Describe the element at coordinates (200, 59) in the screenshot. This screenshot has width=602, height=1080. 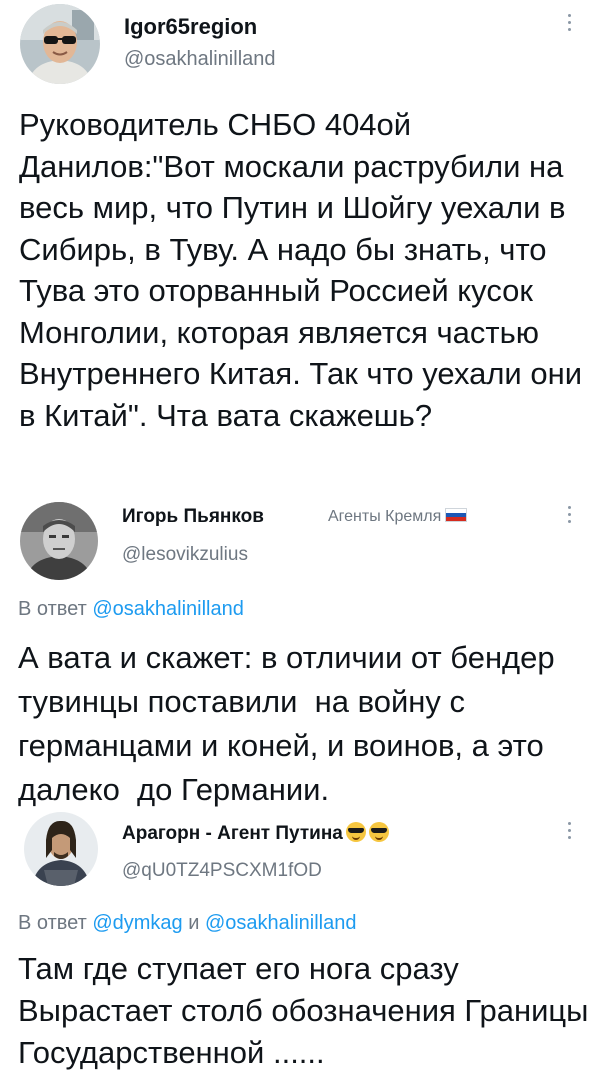
I see `author-handle: @osakhalinilland` at that location.